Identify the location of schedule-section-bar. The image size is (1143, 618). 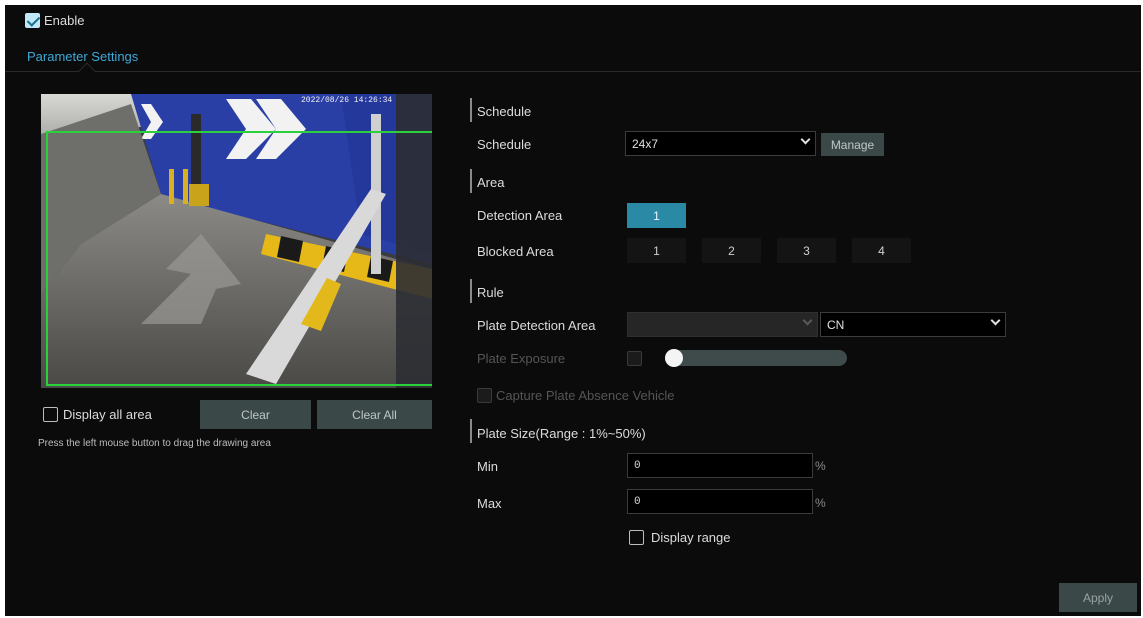
(471, 110).